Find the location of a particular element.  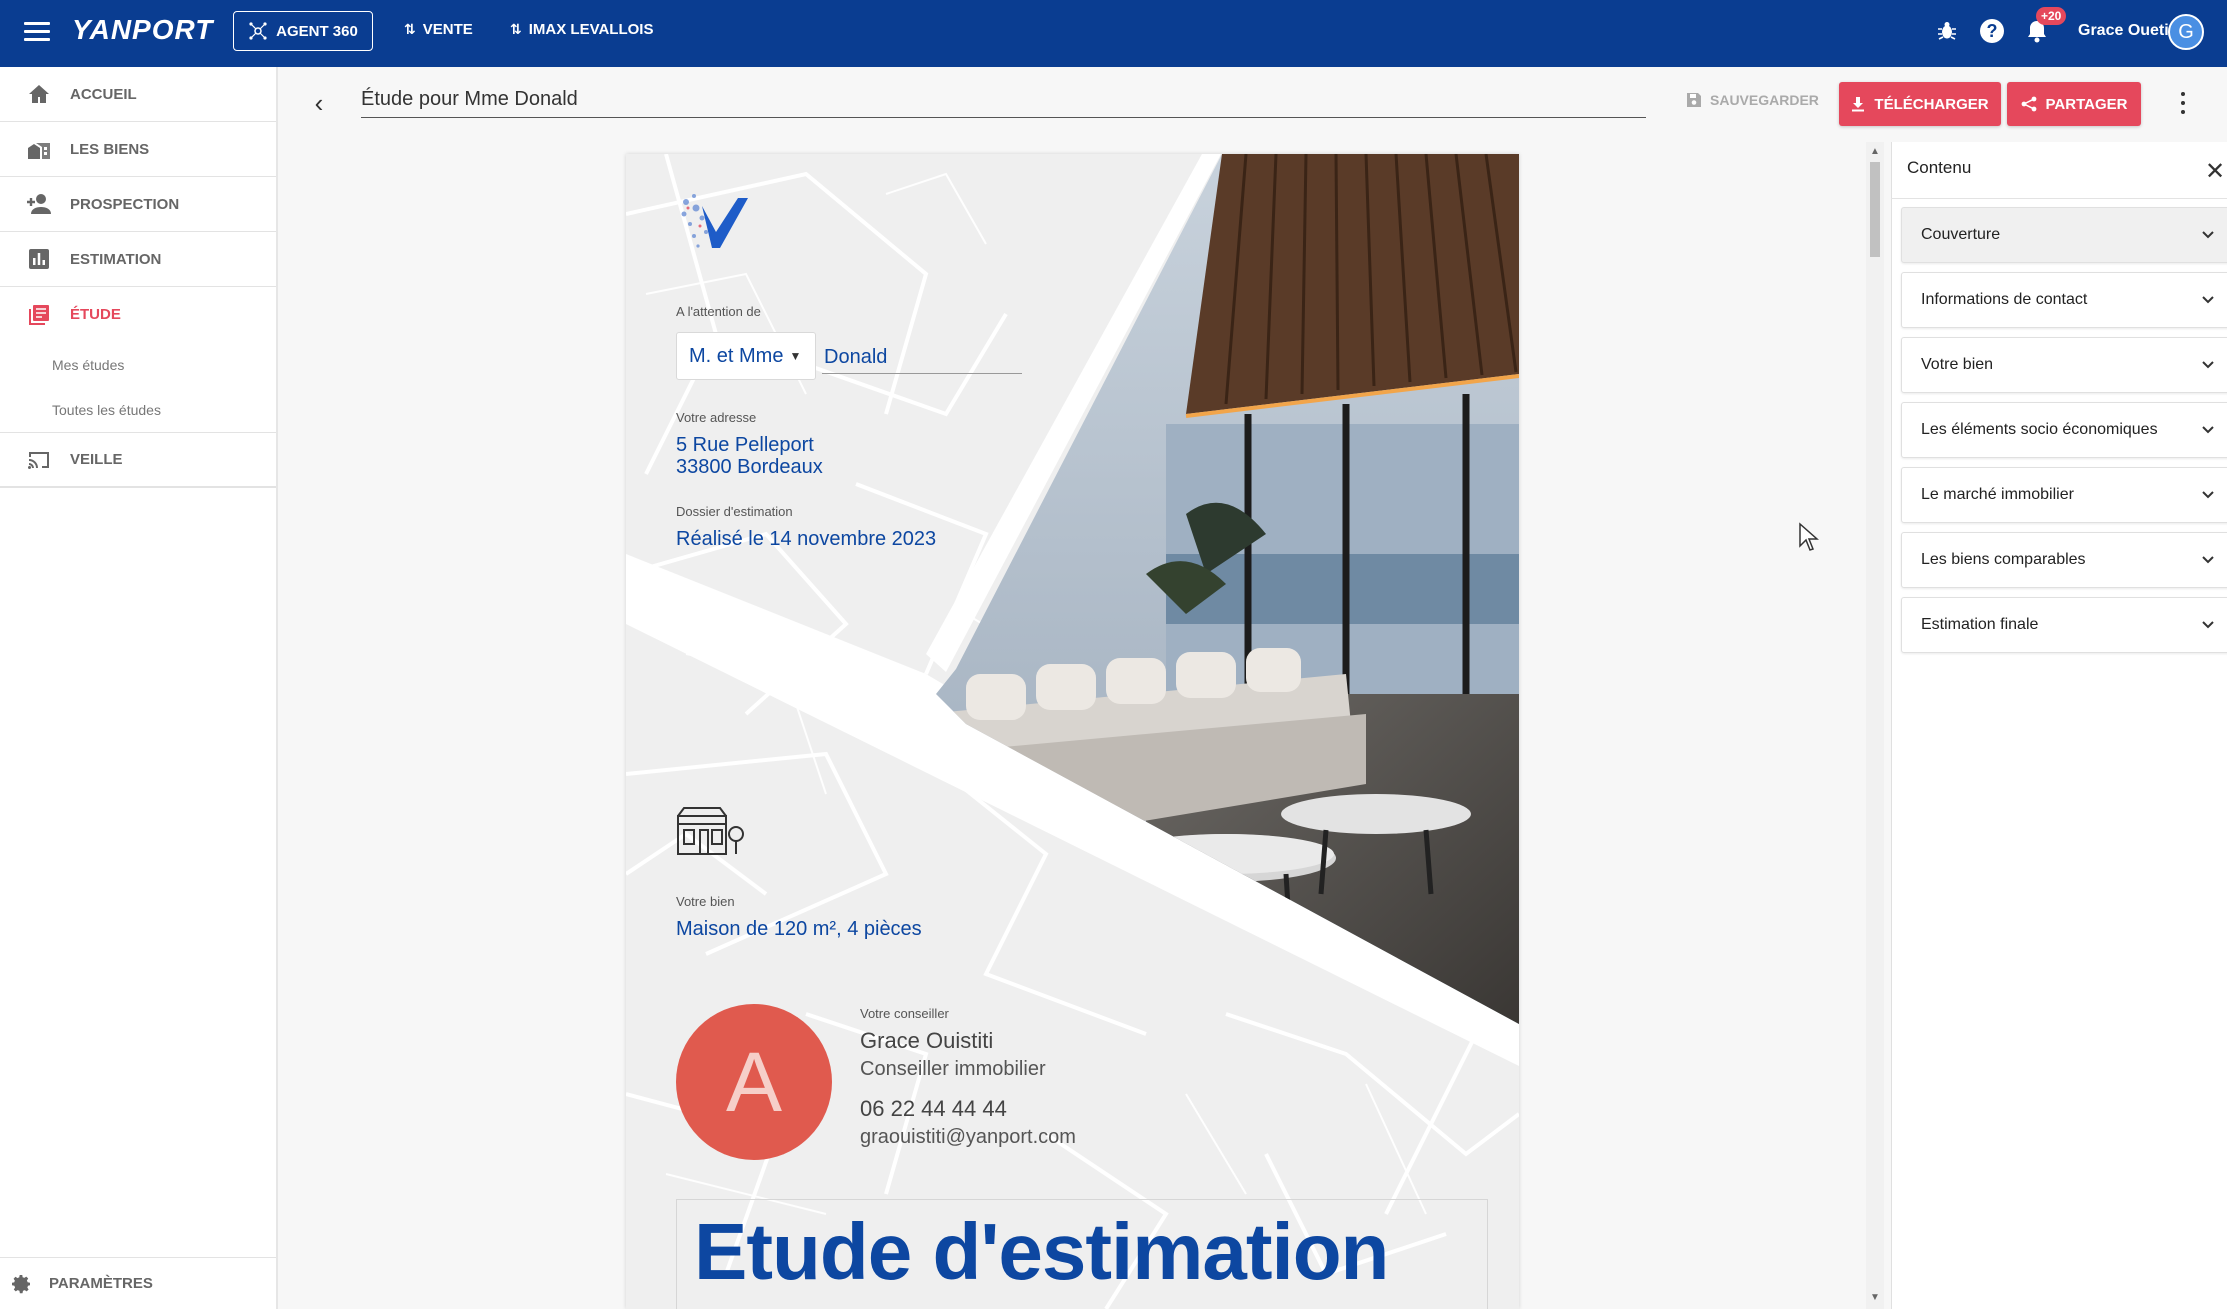

nav-imax-levallois: ⇅ IMAX LEVALLOIS is located at coordinates (581, 29).